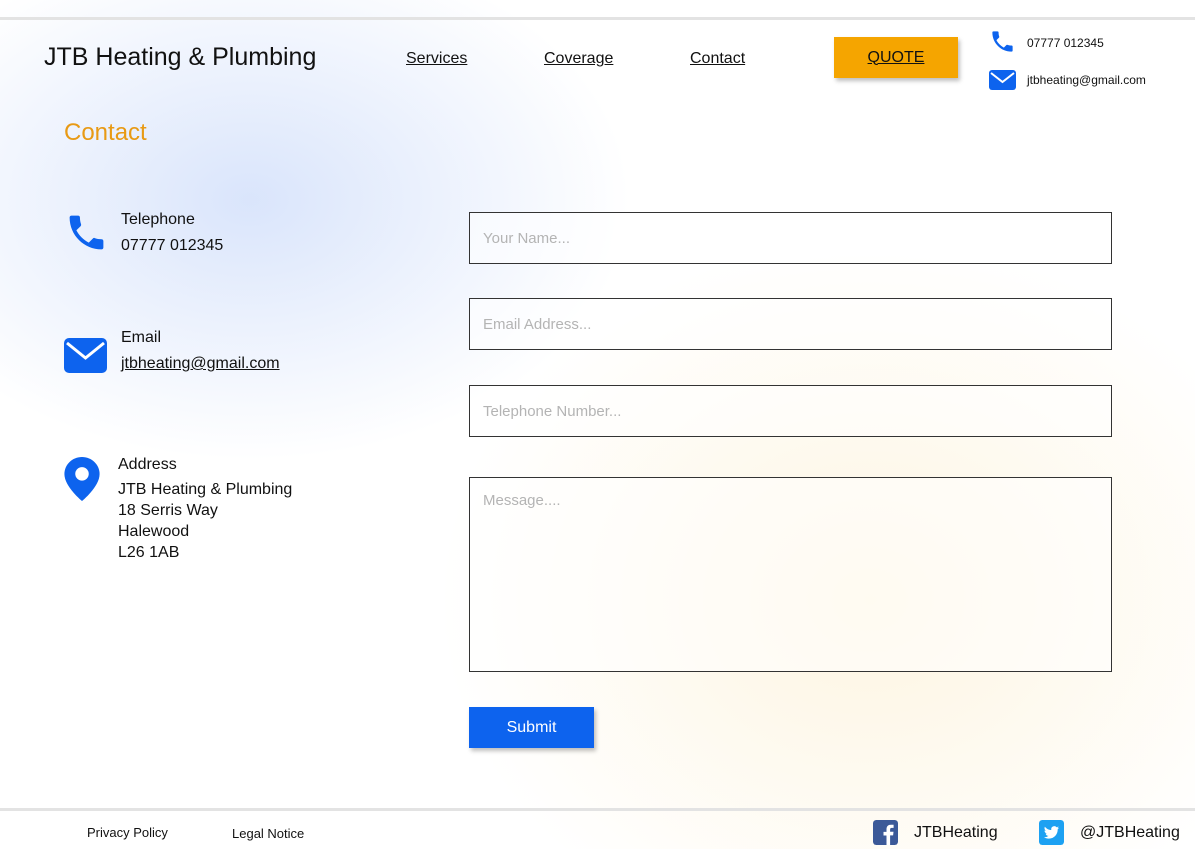  Describe the element at coordinates (268, 833) in the screenshot. I see `legal-notice-link: Legal Notice` at that location.